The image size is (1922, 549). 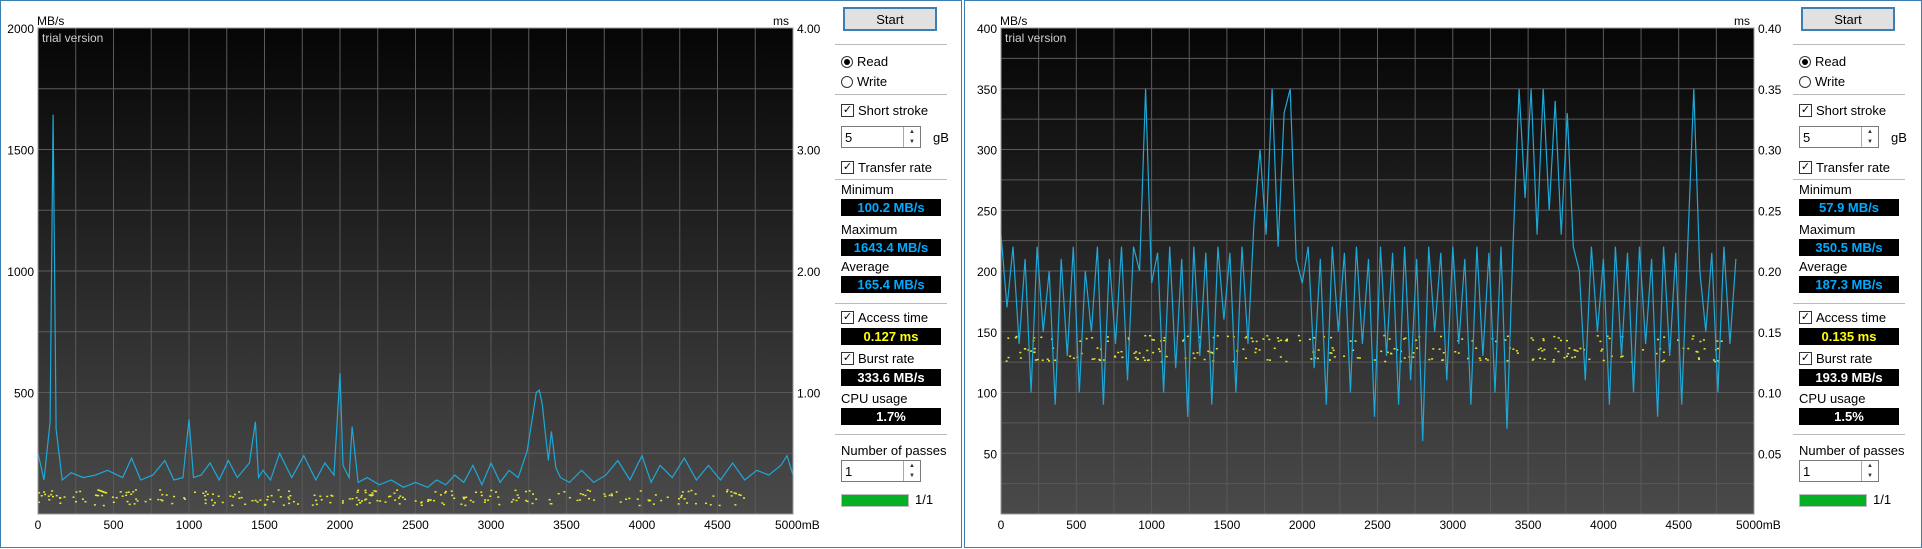 What do you see at coordinates (1849, 377) in the screenshot?
I see `burst-rate-value: 193.9 MB/s` at bounding box center [1849, 377].